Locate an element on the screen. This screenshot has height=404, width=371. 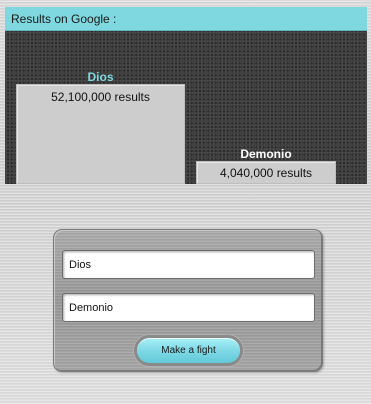
results-header: Results on Google : is located at coordinates (186, 19).